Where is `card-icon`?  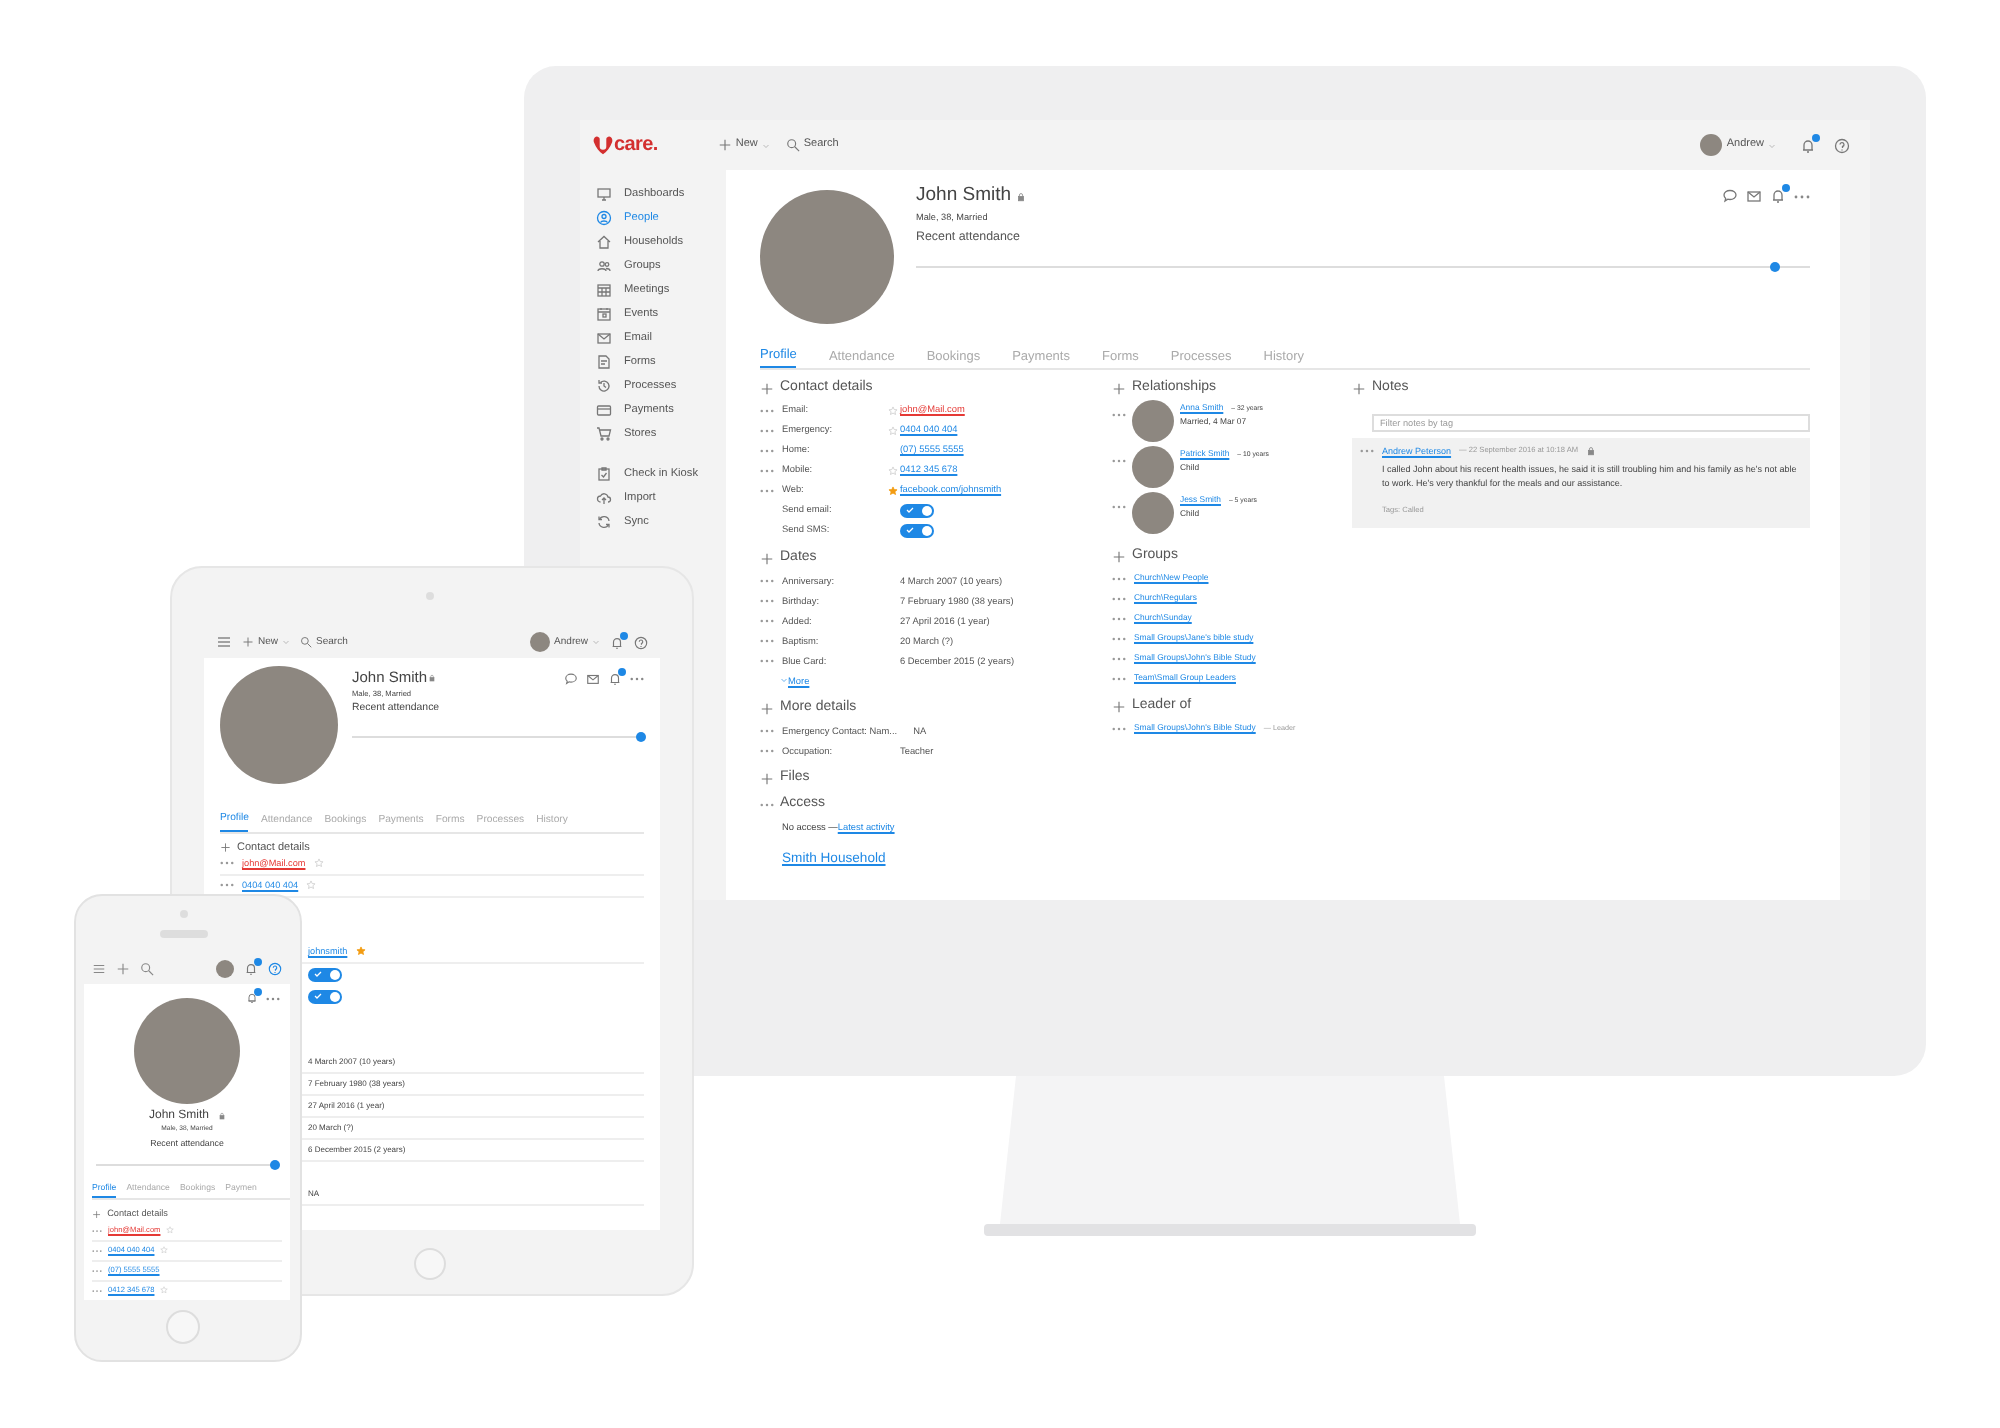 card-icon is located at coordinates (604, 410).